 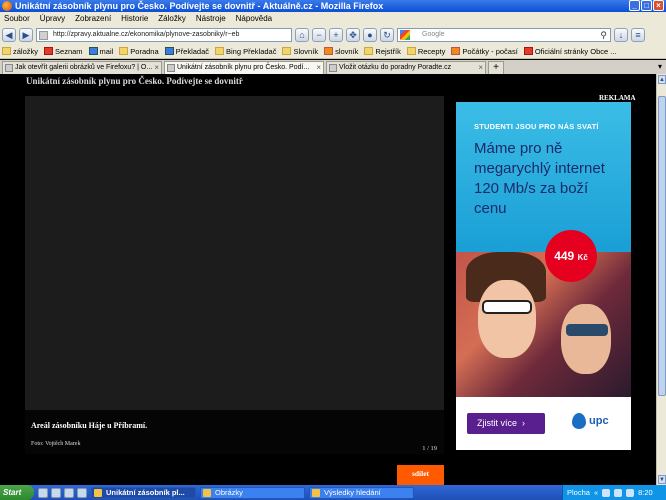 What do you see at coordinates (420, 475) in the screenshot?
I see `share-button: sdílet` at bounding box center [420, 475].